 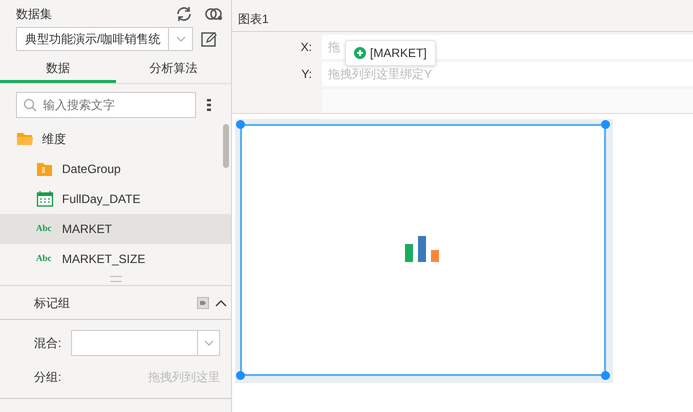 What do you see at coordinates (306, 47) in the screenshot?
I see `axis-label: X:` at bounding box center [306, 47].